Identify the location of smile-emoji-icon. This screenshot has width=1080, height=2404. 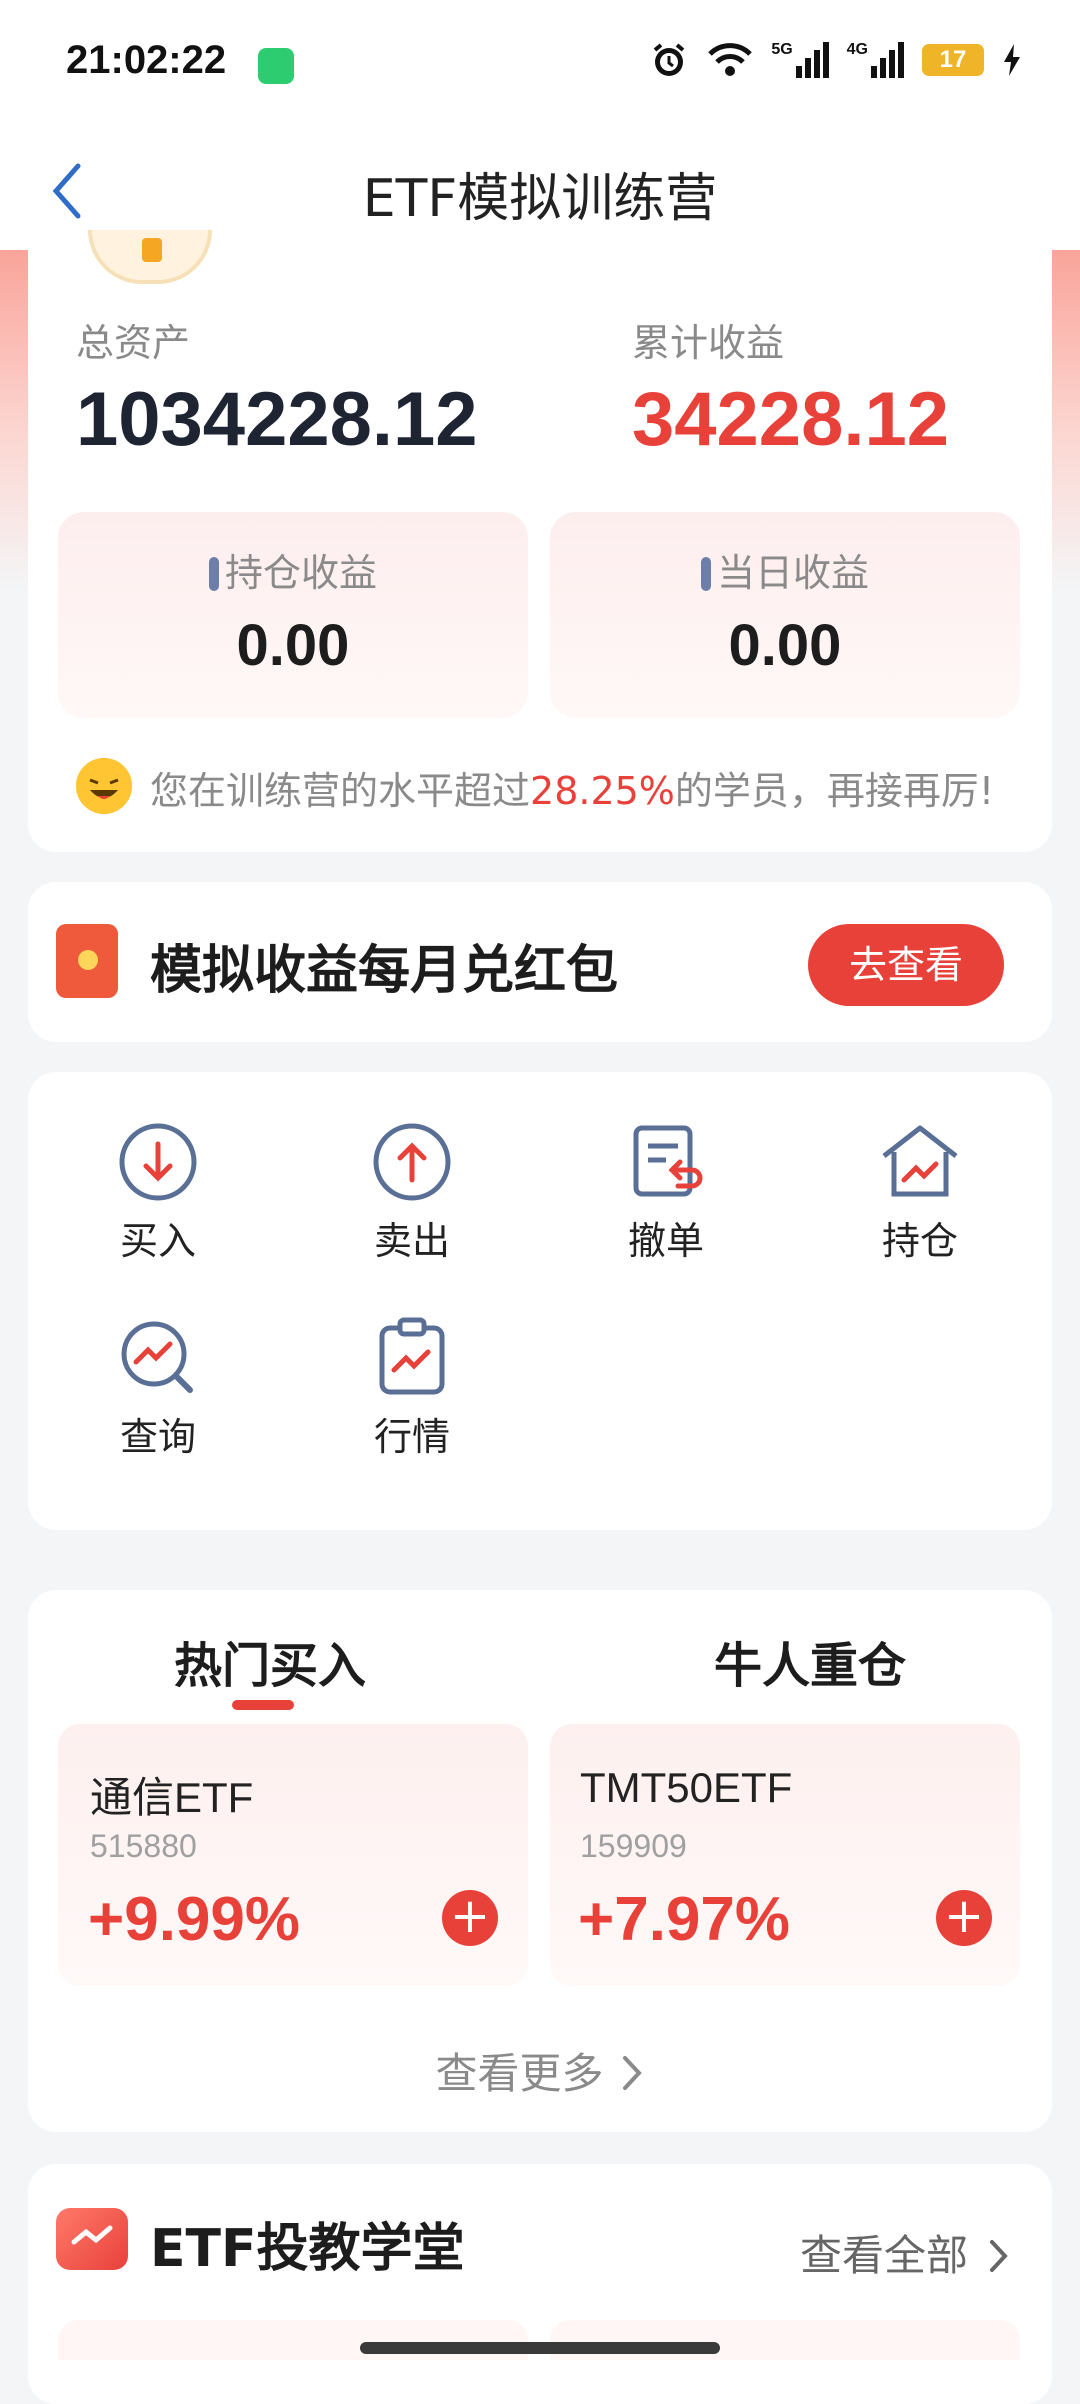
(104, 786).